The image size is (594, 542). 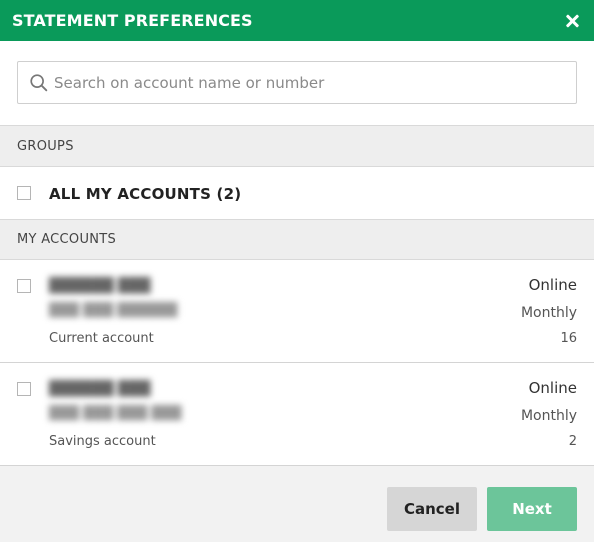 What do you see at coordinates (113, 310) in the screenshot?
I see `account-number-redacted: ███ ███ ██████` at bounding box center [113, 310].